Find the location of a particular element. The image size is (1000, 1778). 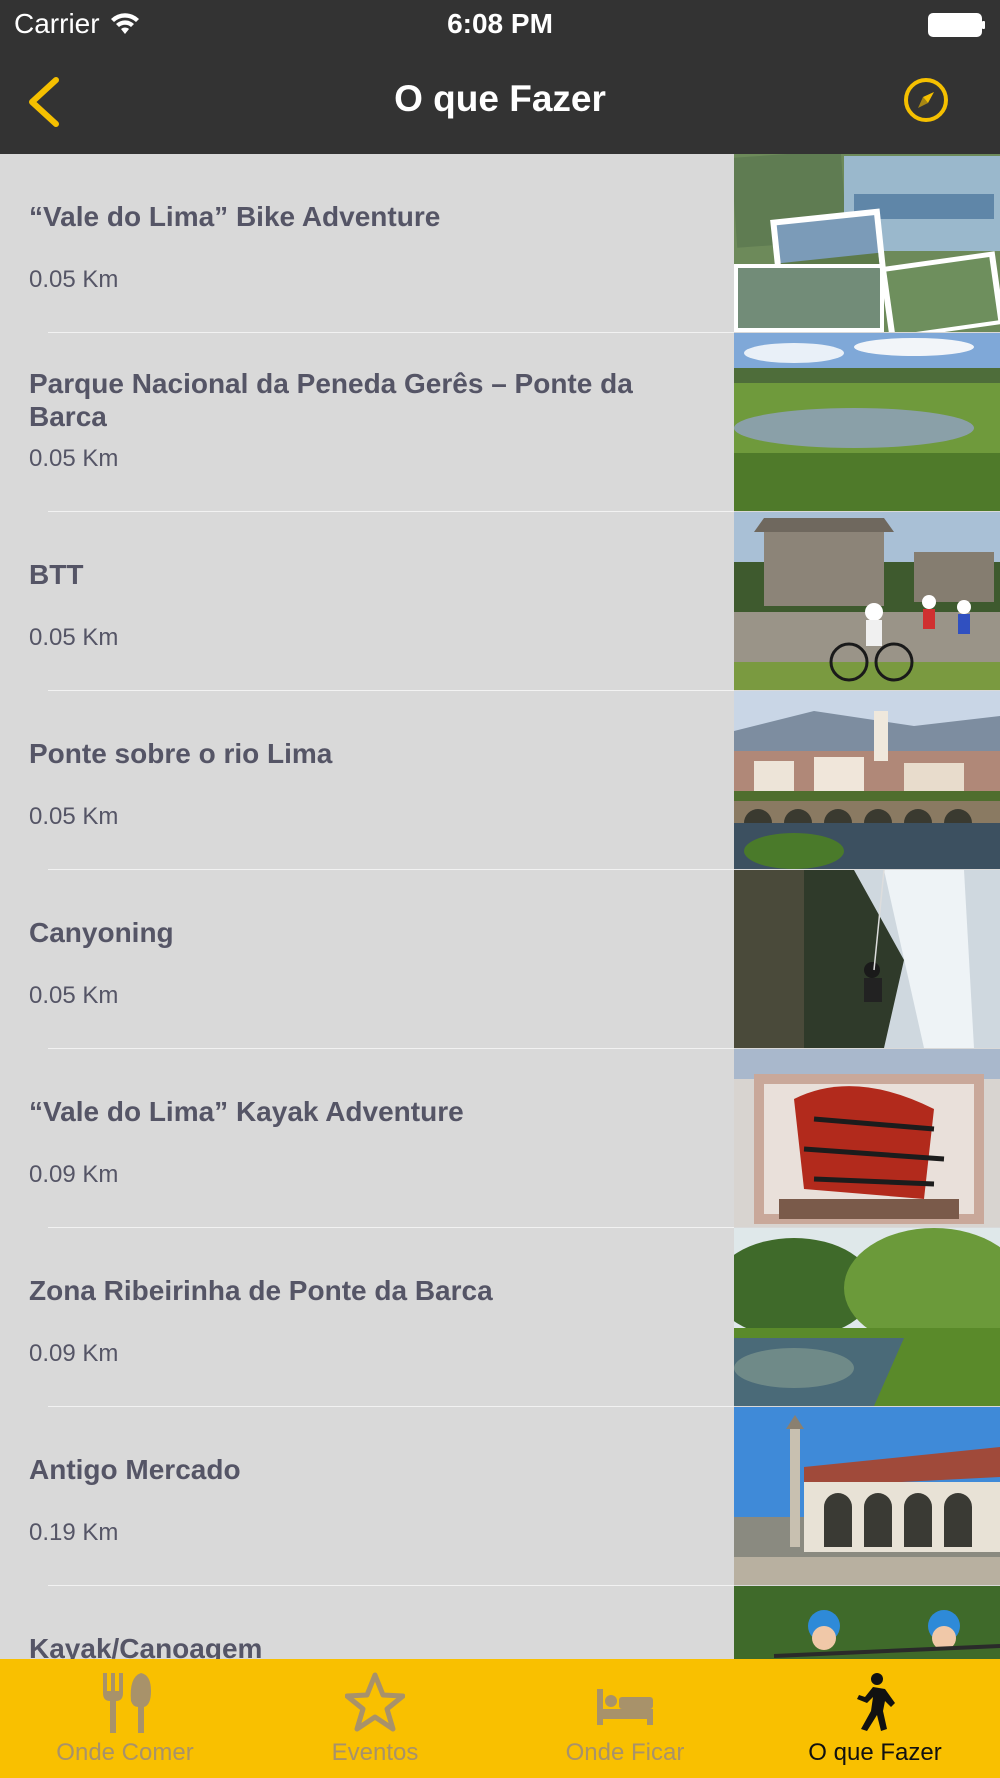

tab-o-que-fazer: O que Fazer is located at coordinates (875, 1718).